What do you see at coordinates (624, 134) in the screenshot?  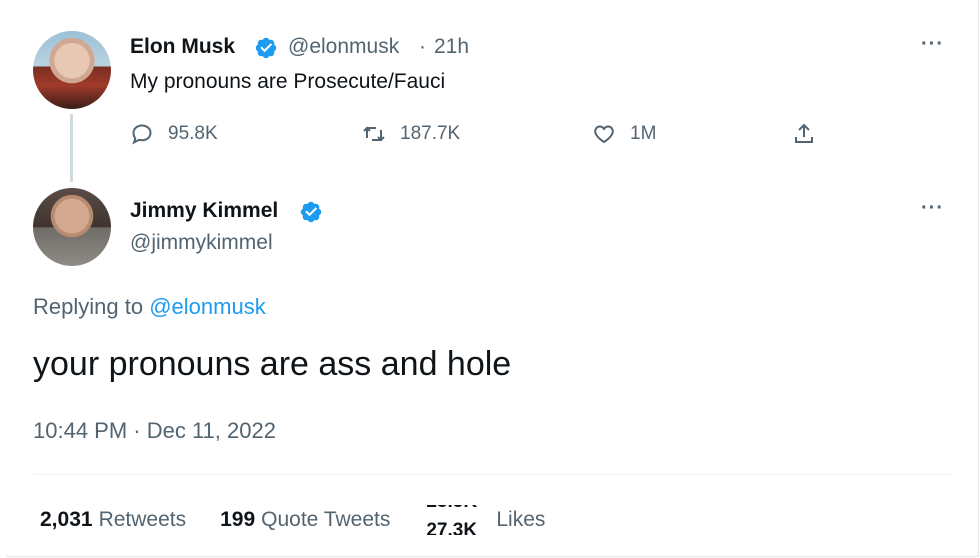 I see `like-button: 1M` at bounding box center [624, 134].